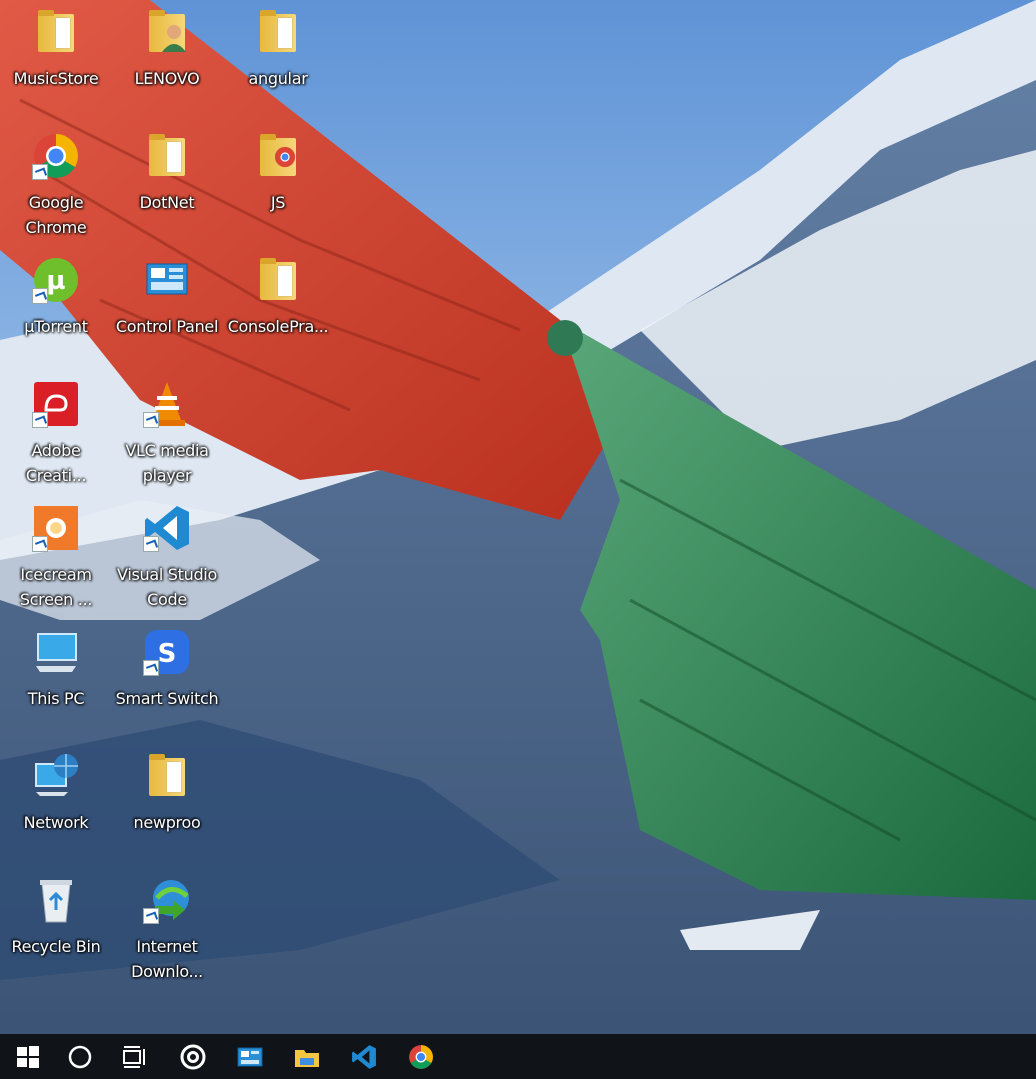 Image resolution: width=1036 pixels, height=1079 pixels. I want to click on icon-label: JS, so click(278, 202).